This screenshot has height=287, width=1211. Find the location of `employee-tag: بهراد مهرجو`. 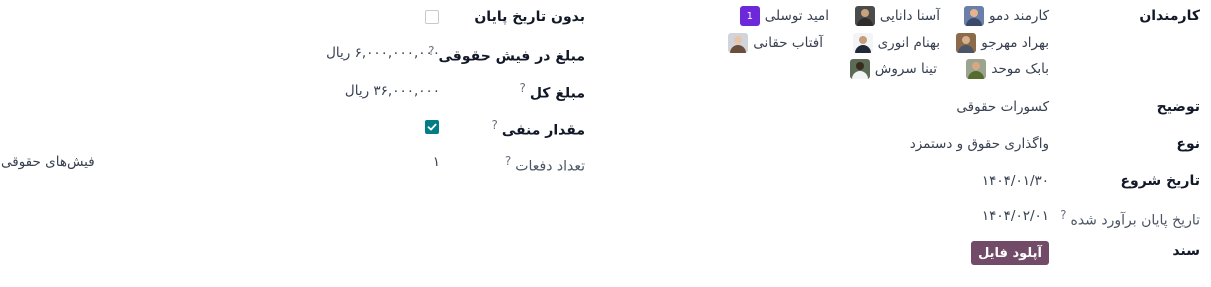

employee-tag: بهراد مهرجو is located at coordinates (1002, 43).